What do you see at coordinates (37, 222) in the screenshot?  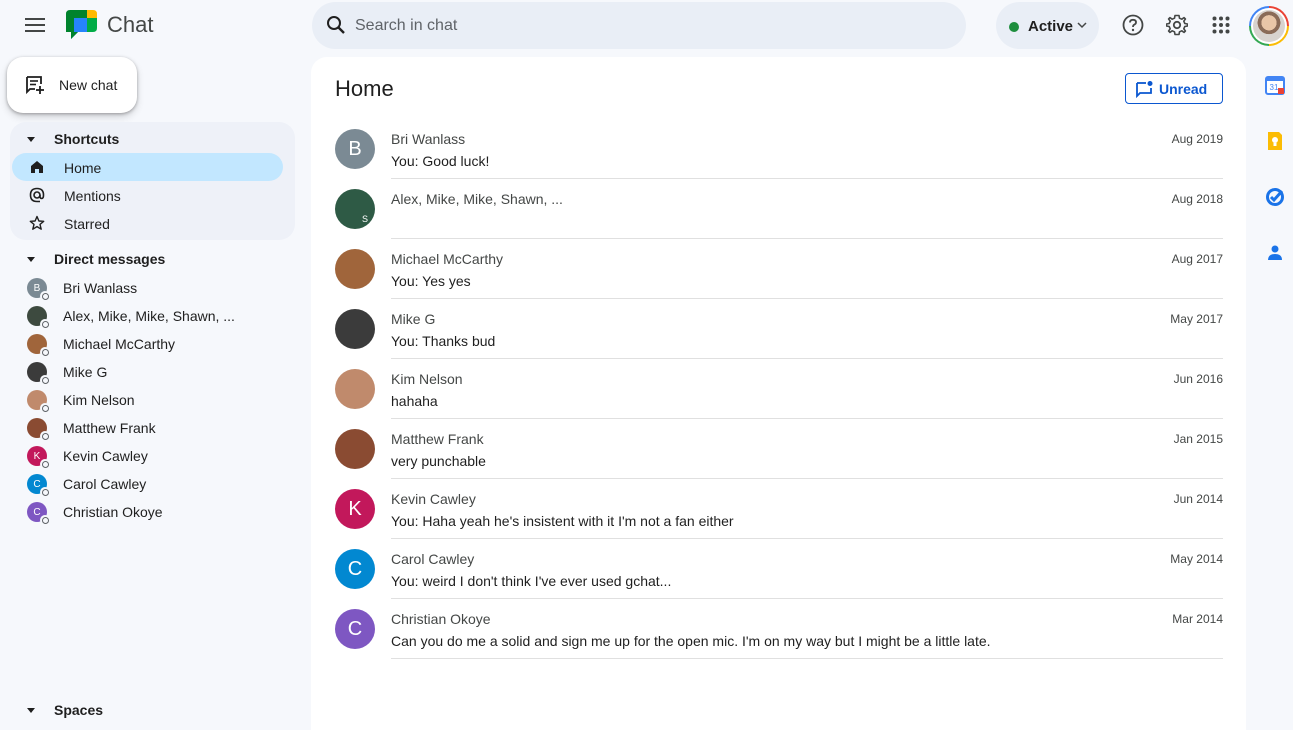 I see `star-icon` at bounding box center [37, 222].